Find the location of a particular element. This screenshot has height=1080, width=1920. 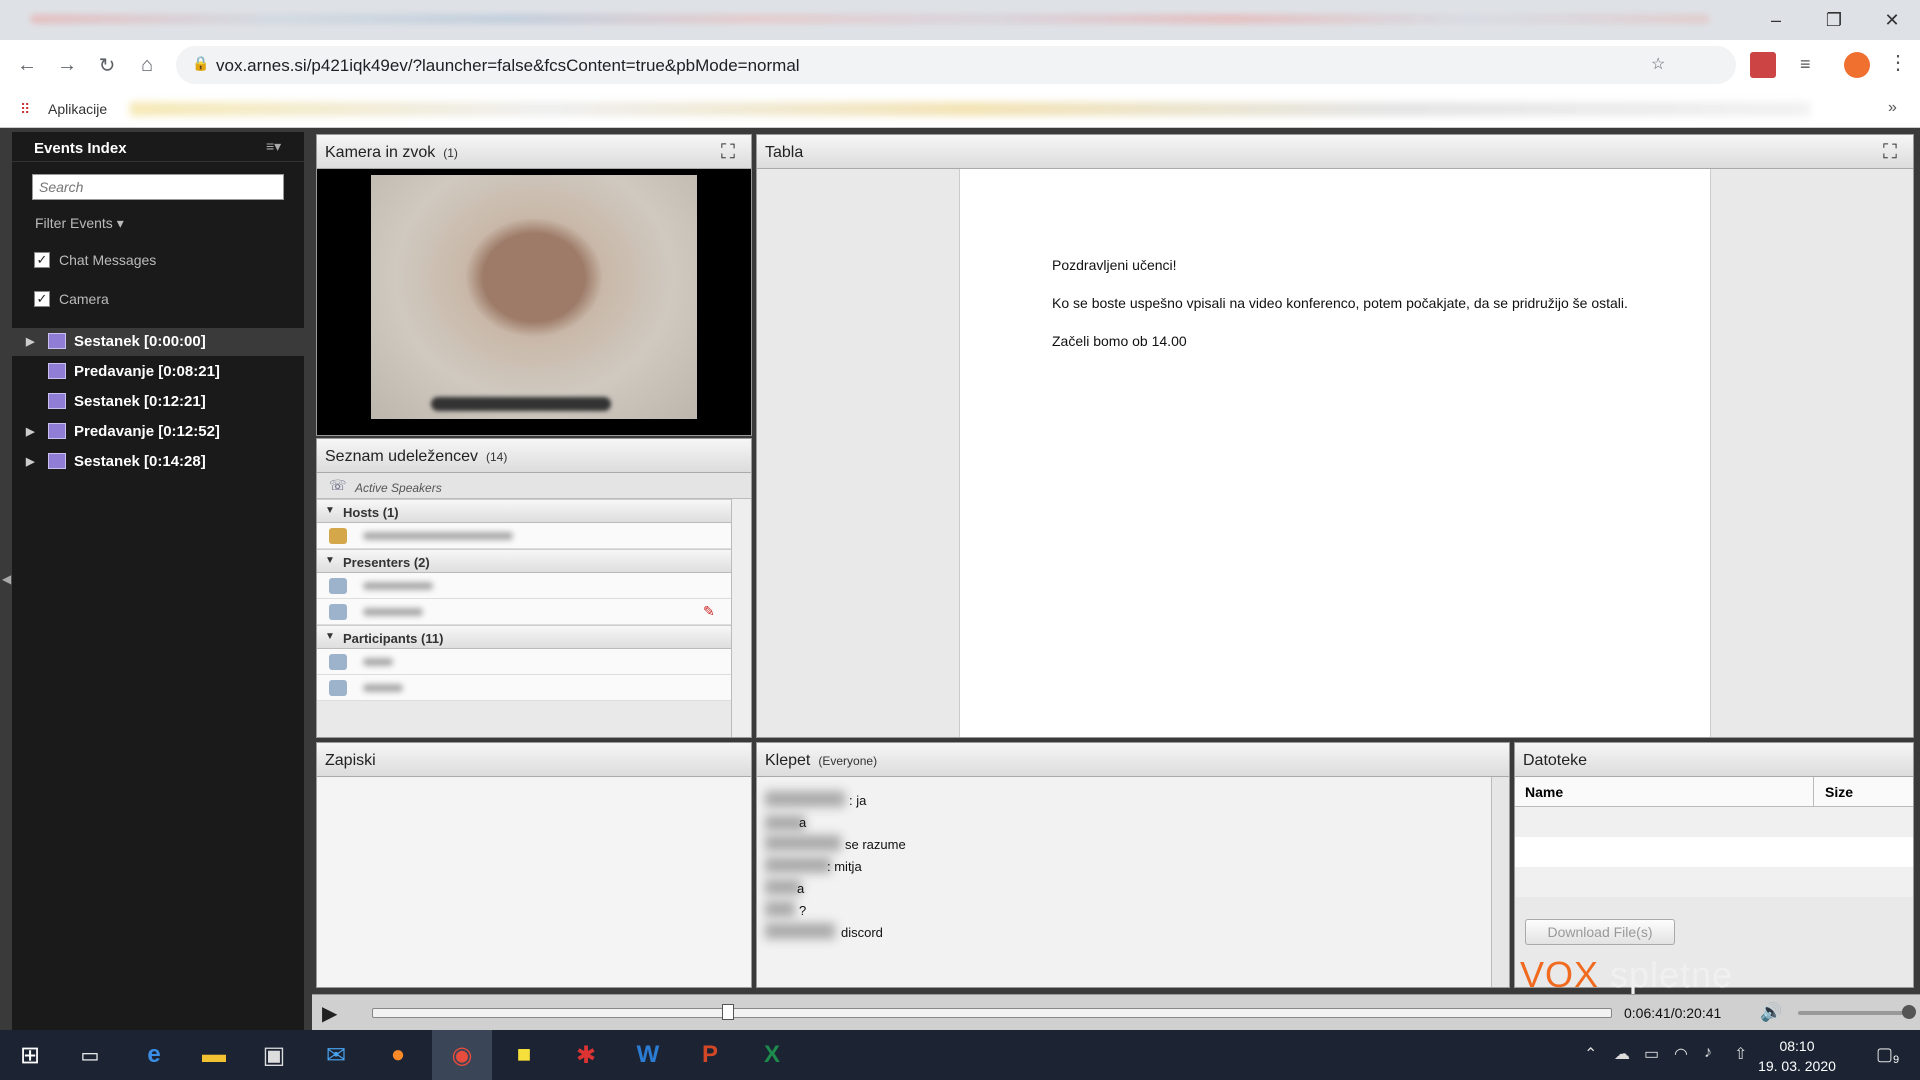

files-pod: Datoteke Name Size Download File(s) is located at coordinates (1714, 865).